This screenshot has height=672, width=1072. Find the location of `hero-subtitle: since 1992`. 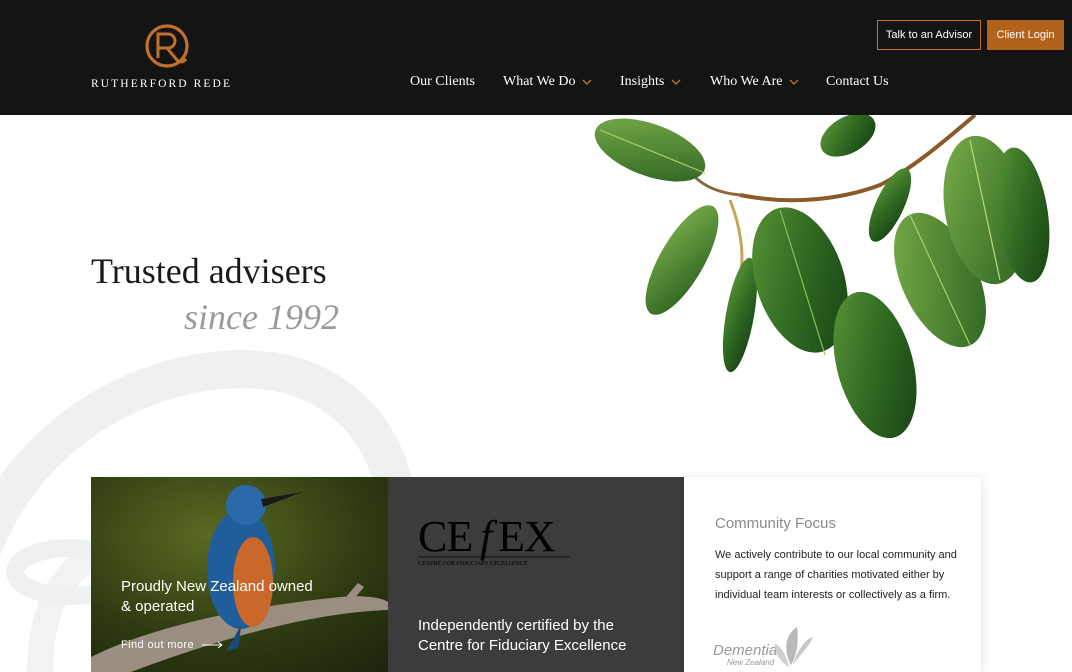

hero-subtitle: since 1992 is located at coordinates (261, 317).